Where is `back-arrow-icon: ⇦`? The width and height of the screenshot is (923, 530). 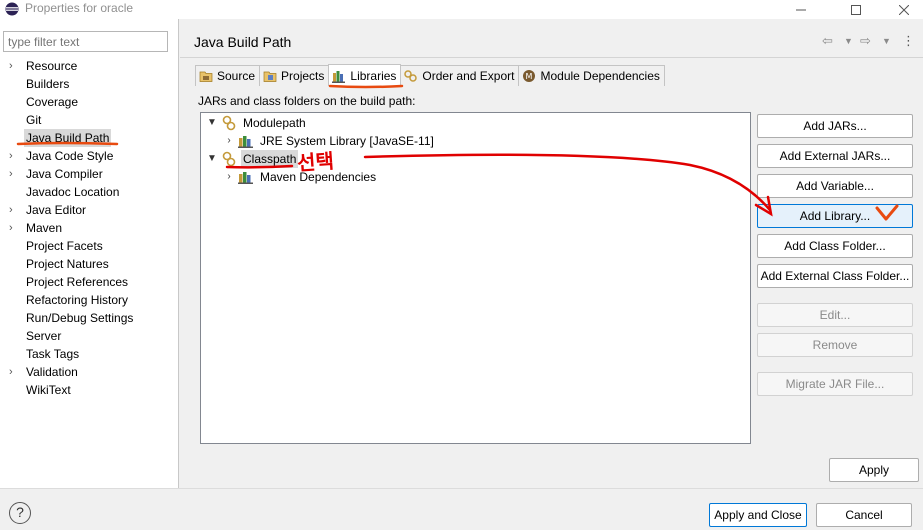 back-arrow-icon: ⇦ is located at coordinates (827, 41).